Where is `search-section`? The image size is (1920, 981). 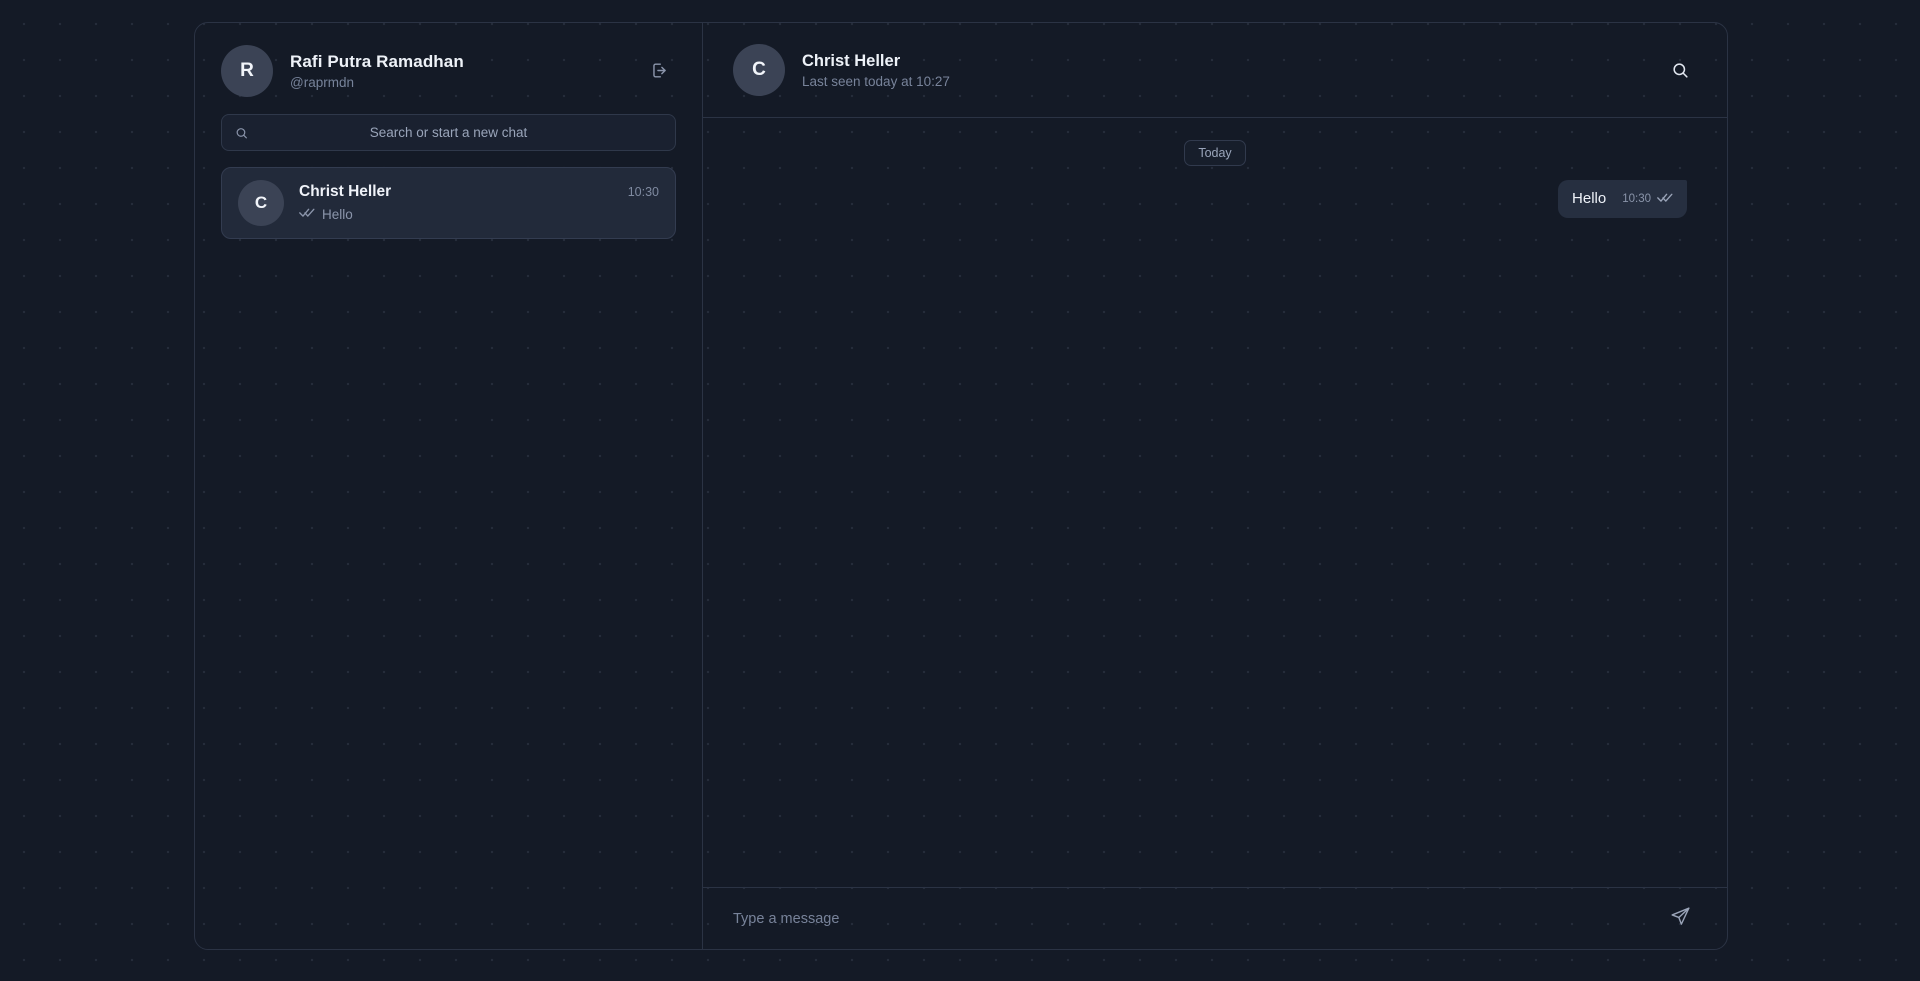
search-section is located at coordinates (448, 132).